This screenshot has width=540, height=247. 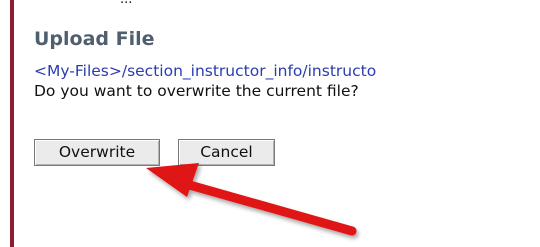 What do you see at coordinates (226, 152) in the screenshot?
I see `cancel-button: Cancel` at bounding box center [226, 152].